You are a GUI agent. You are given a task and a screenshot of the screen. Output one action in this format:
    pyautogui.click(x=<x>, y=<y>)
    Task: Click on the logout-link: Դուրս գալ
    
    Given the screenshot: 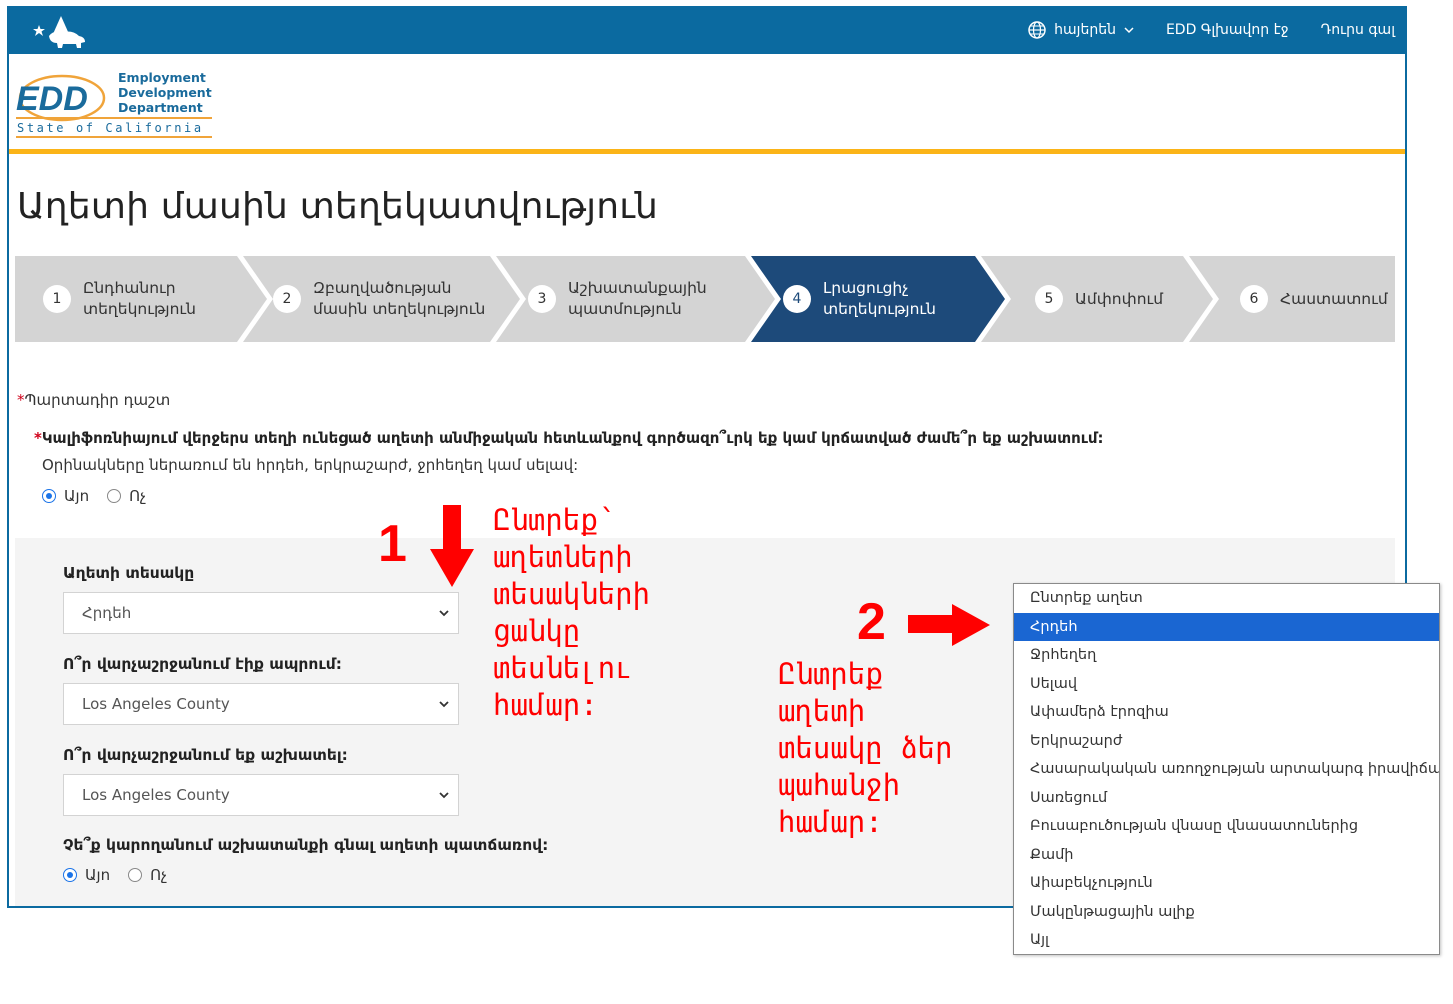 What is the action you would take?
    pyautogui.click(x=1358, y=30)
    